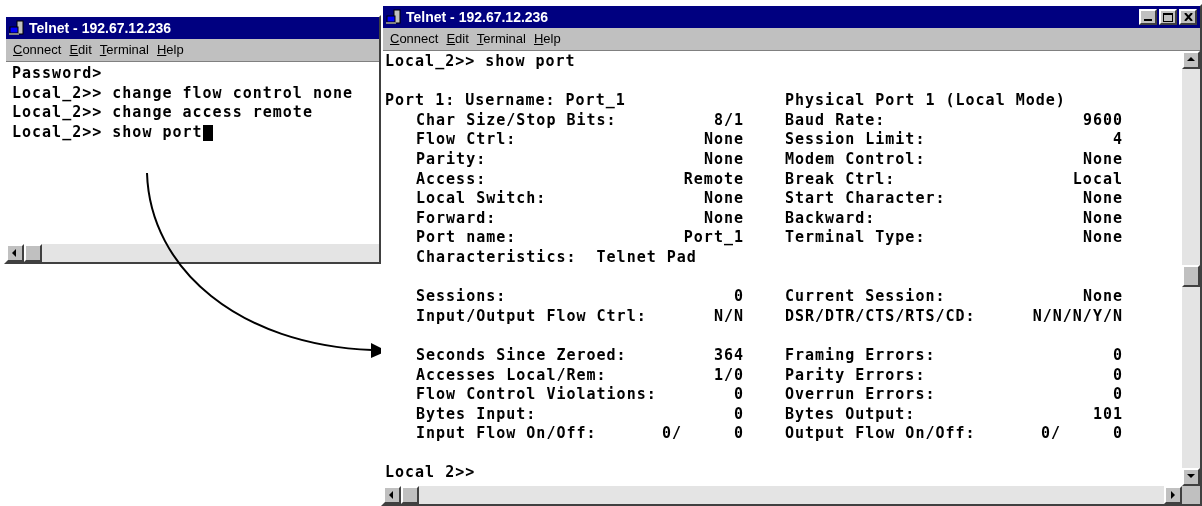  I want to click on minimize-icon, so click(1148, 20).